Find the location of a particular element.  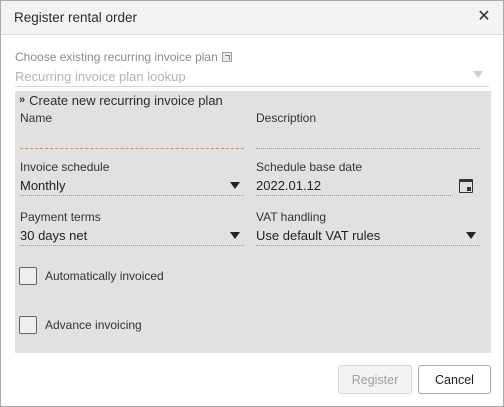

auto-invoiced-label: Automatically invoiced is located at coordinates (104, 276).